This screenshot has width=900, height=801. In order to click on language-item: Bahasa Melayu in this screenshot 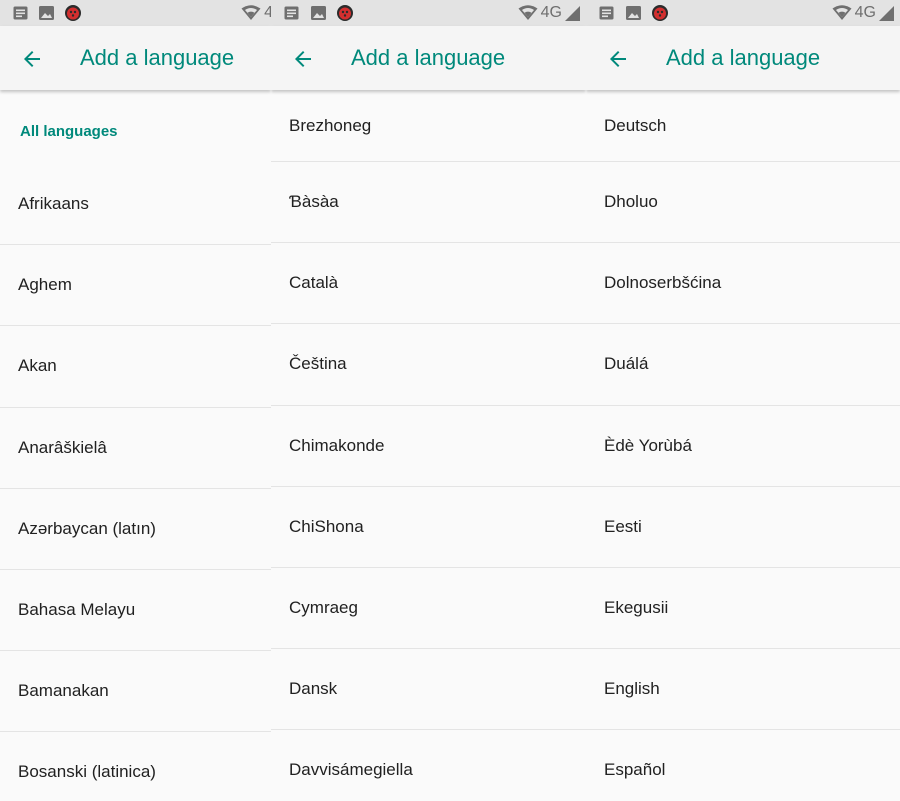, I will do `click(135, 611)`.